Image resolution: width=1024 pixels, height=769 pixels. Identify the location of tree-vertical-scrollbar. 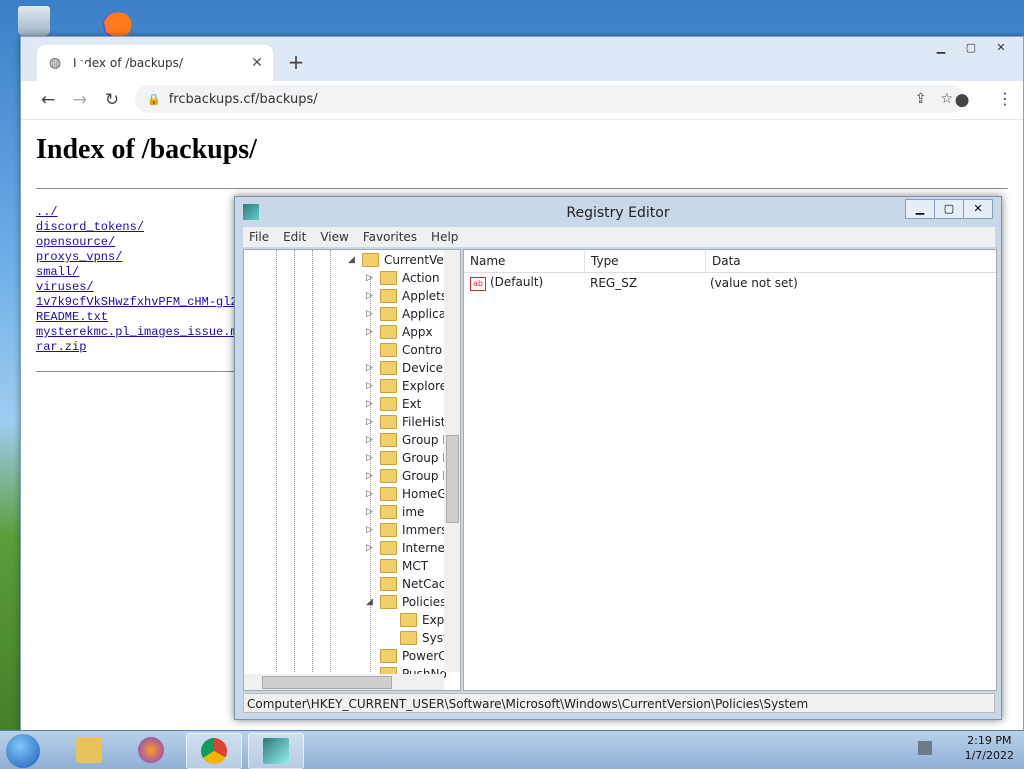
(452, 461).